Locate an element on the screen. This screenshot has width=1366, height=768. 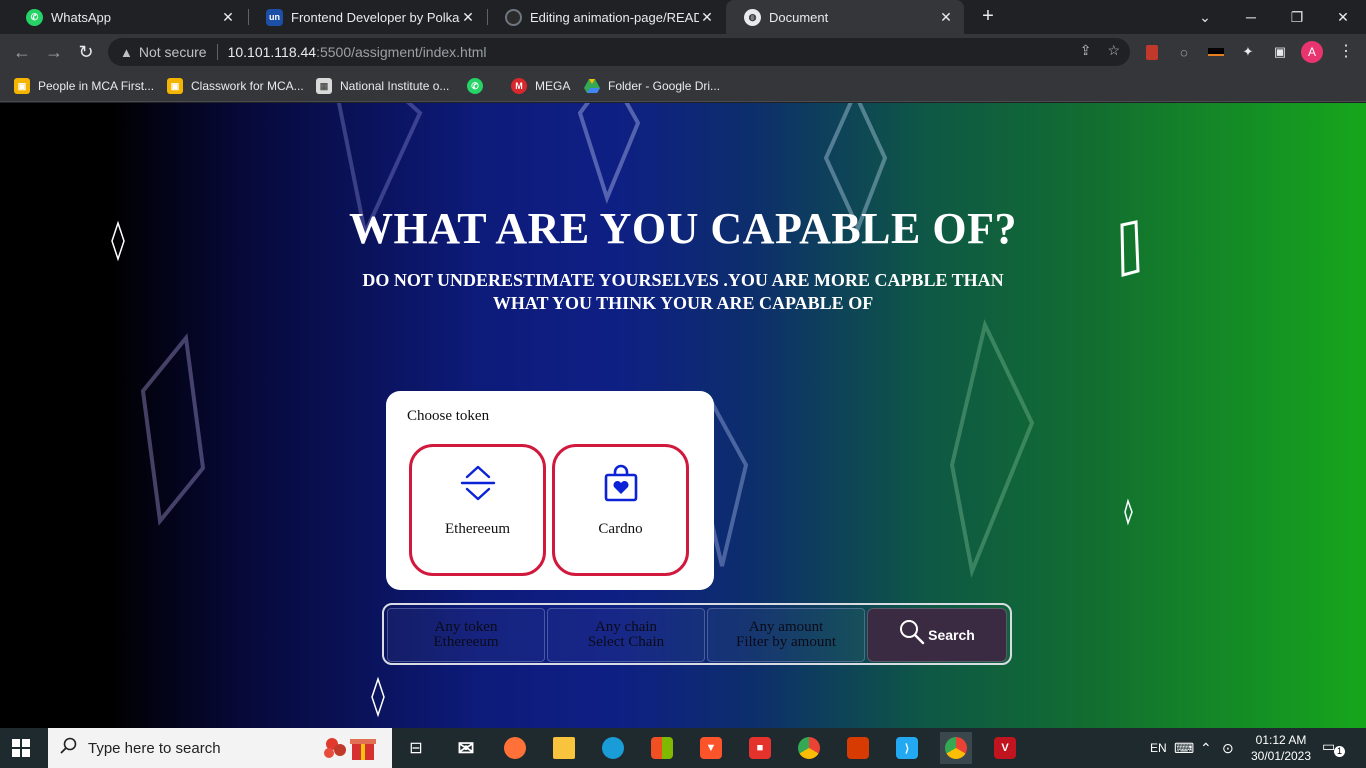
chrome-profile-app-icon is located at coordinates (956, 748).